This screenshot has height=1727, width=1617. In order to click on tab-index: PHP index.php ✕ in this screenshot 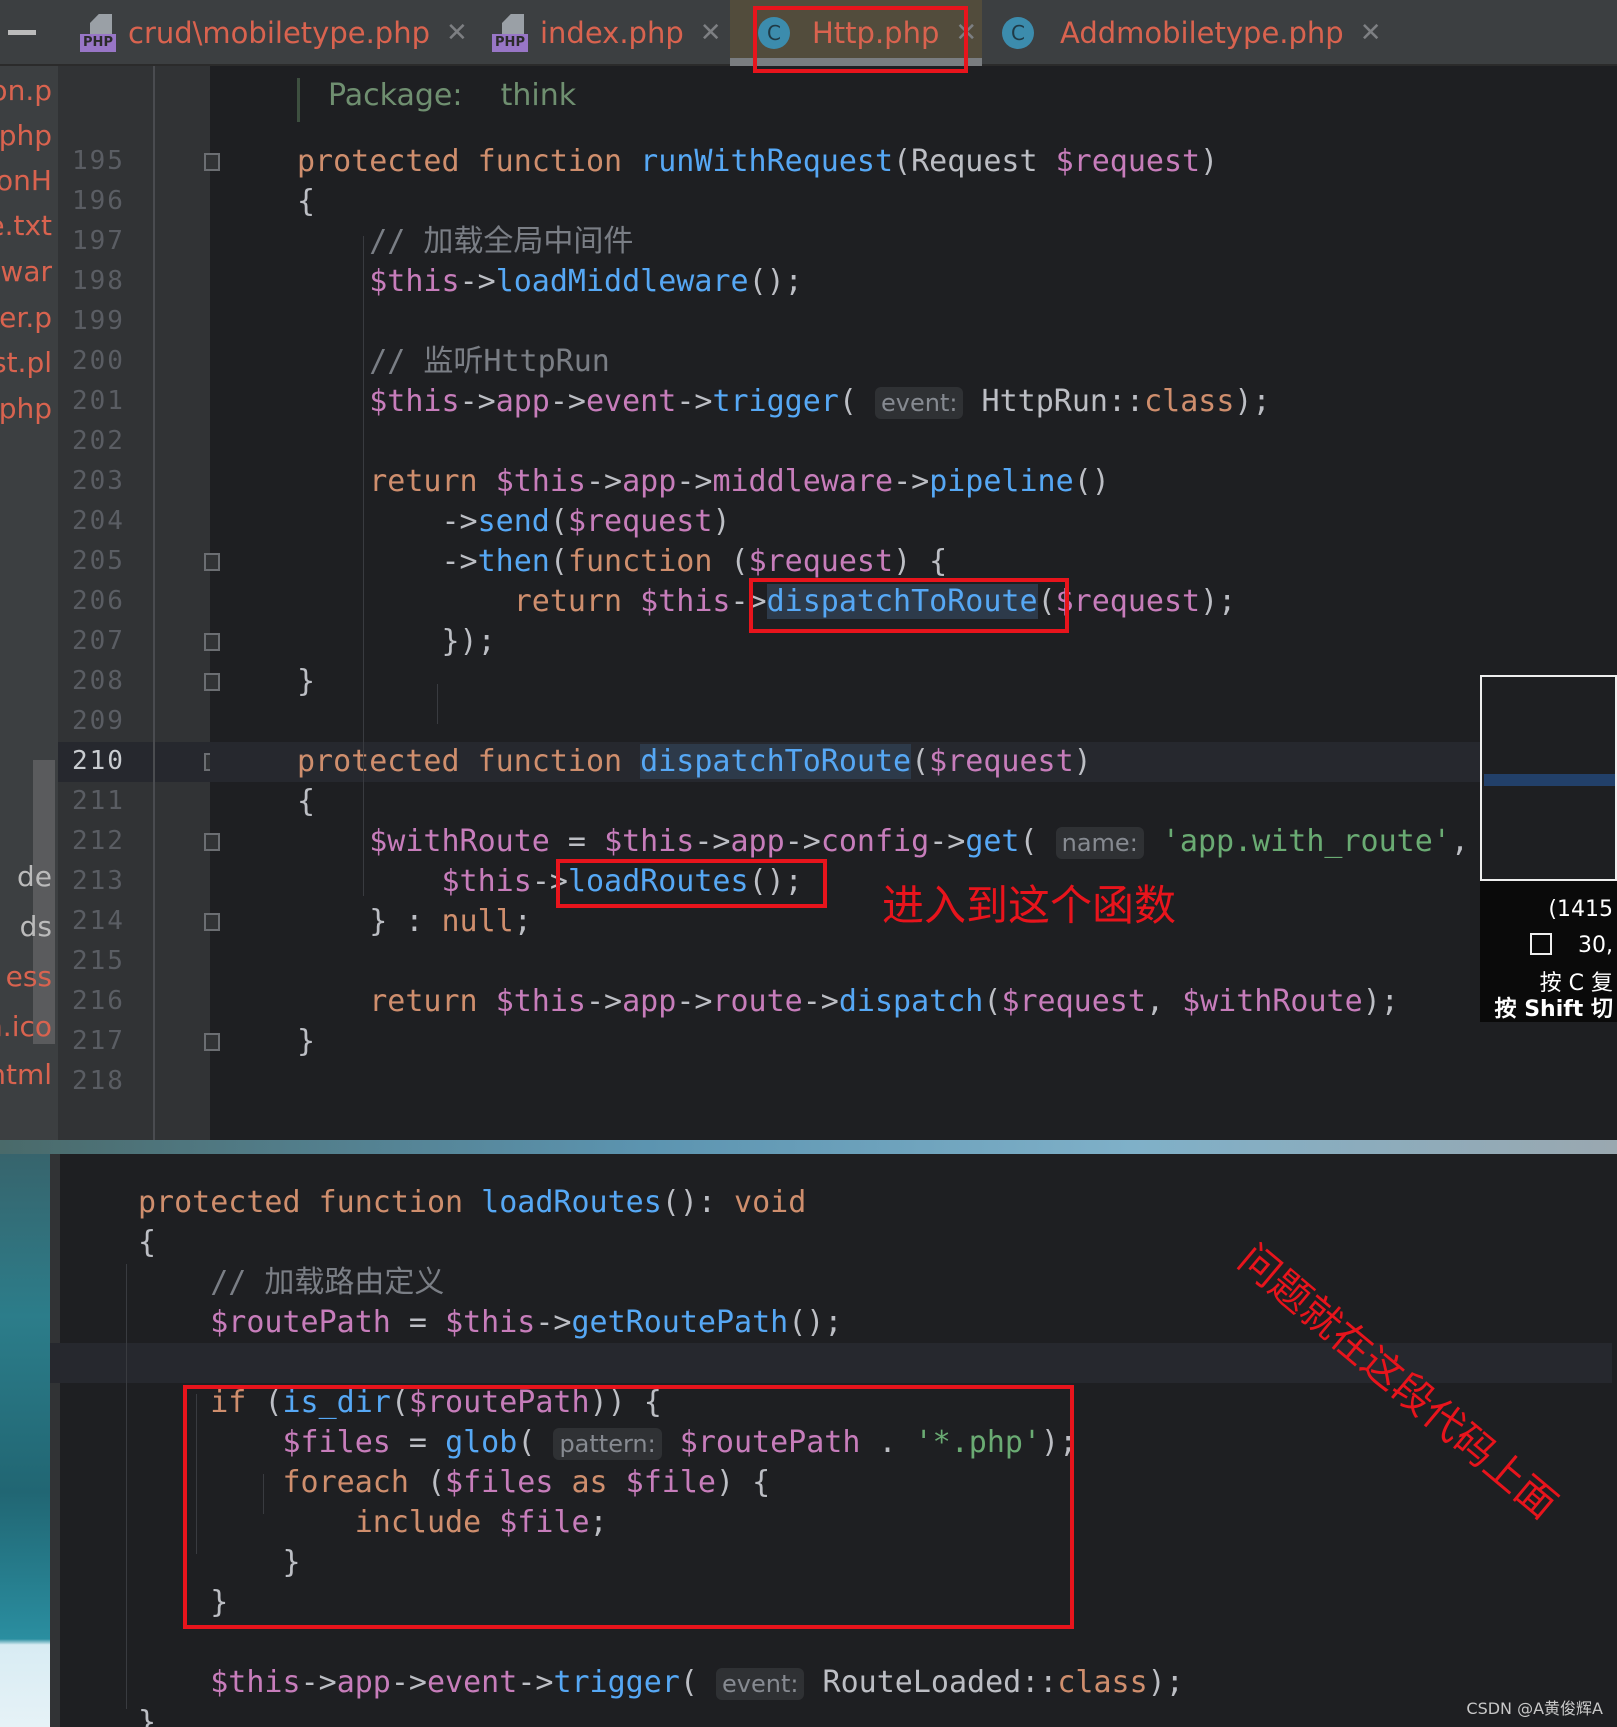, I will do `click(607, 33)`.